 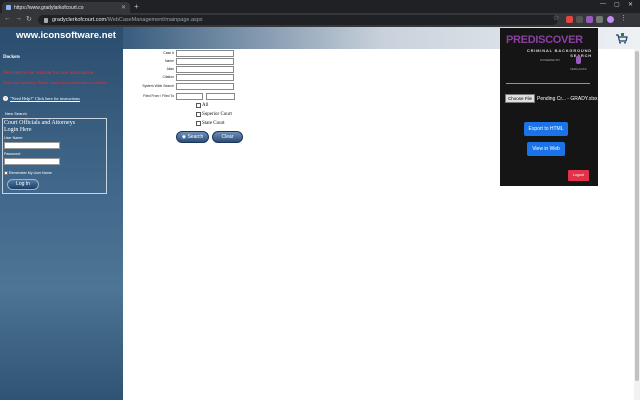 What do you see at coordinates (136, 6) in the screenshot?
I see `new-tab-icon: +` at bounding box center [136, 6].